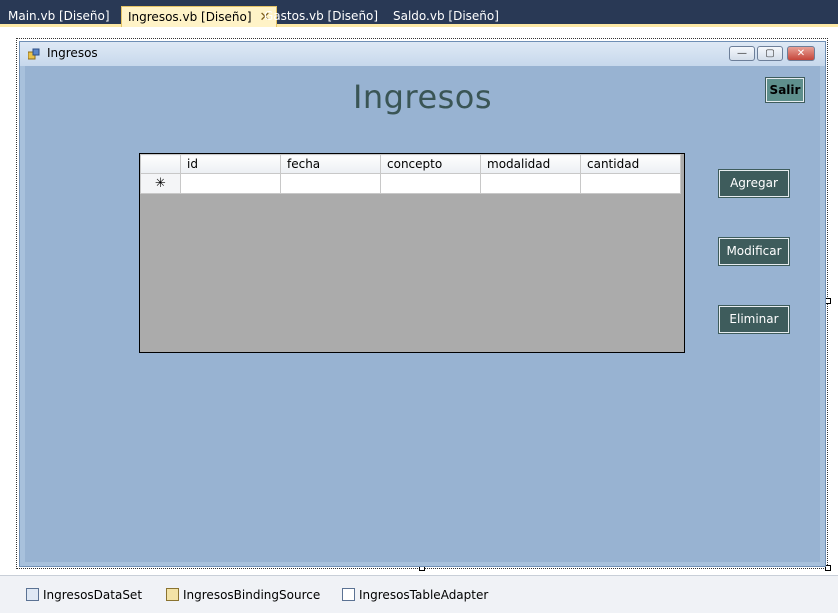  What do you see at coordinates (530, 164) in the screenshot?
I see `column-header-modalidad: modalidad` at bounding box center [530, 164].